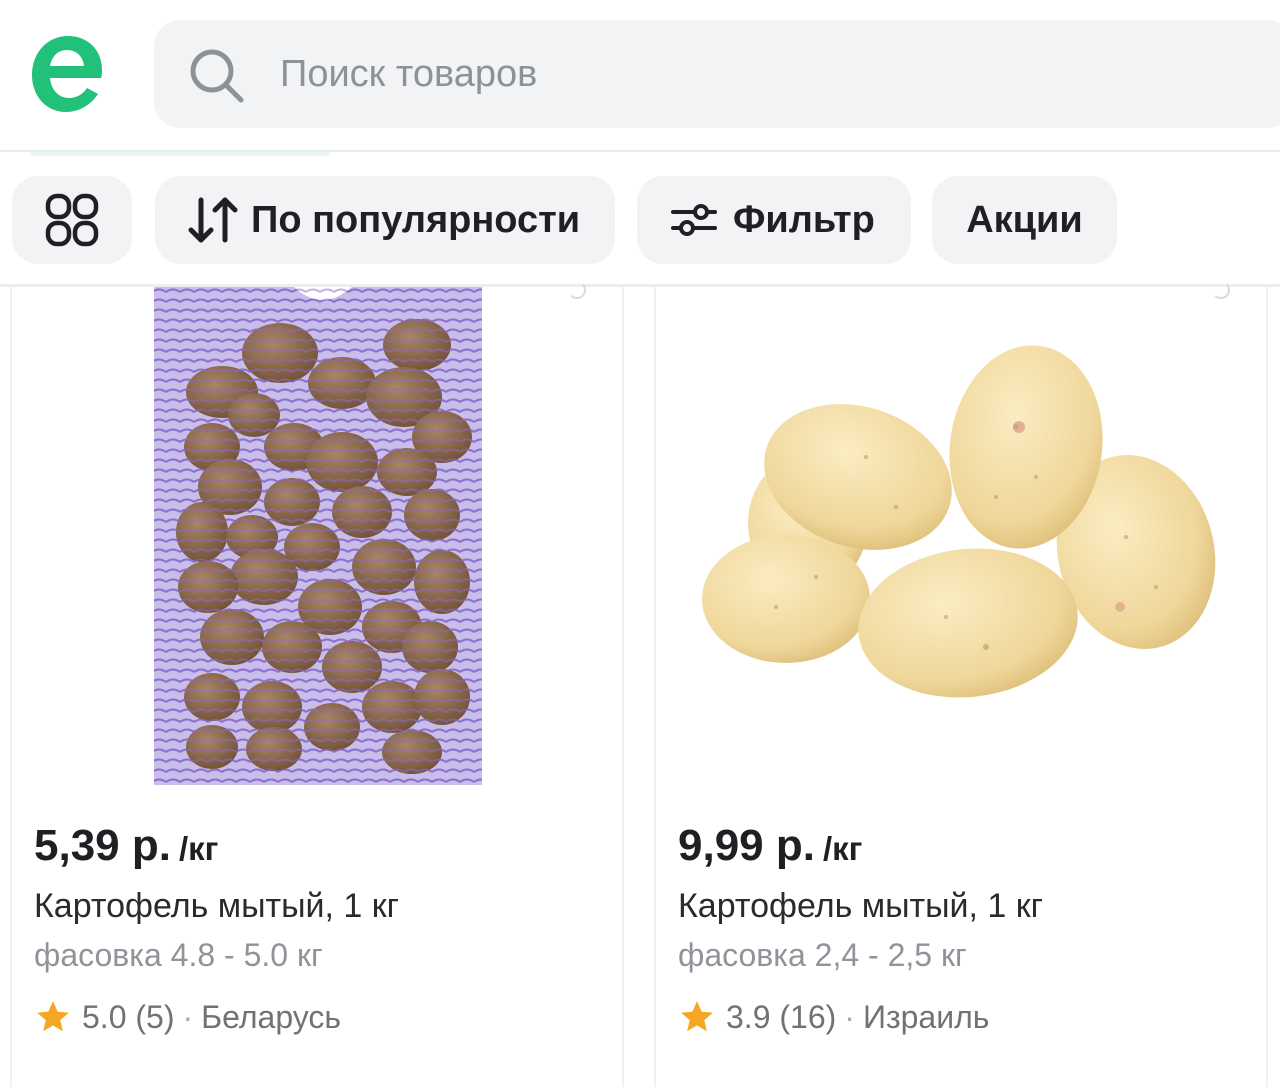  I want to click on filter-toolbar: По популярности Фильтр Акции, so click(640, 220).